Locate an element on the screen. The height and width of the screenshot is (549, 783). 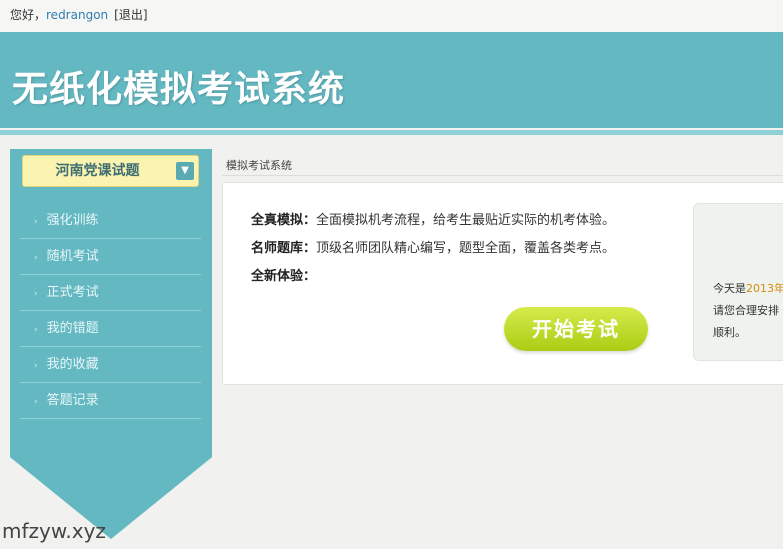
username-link: redrangon is located at coordinates (77, 15).